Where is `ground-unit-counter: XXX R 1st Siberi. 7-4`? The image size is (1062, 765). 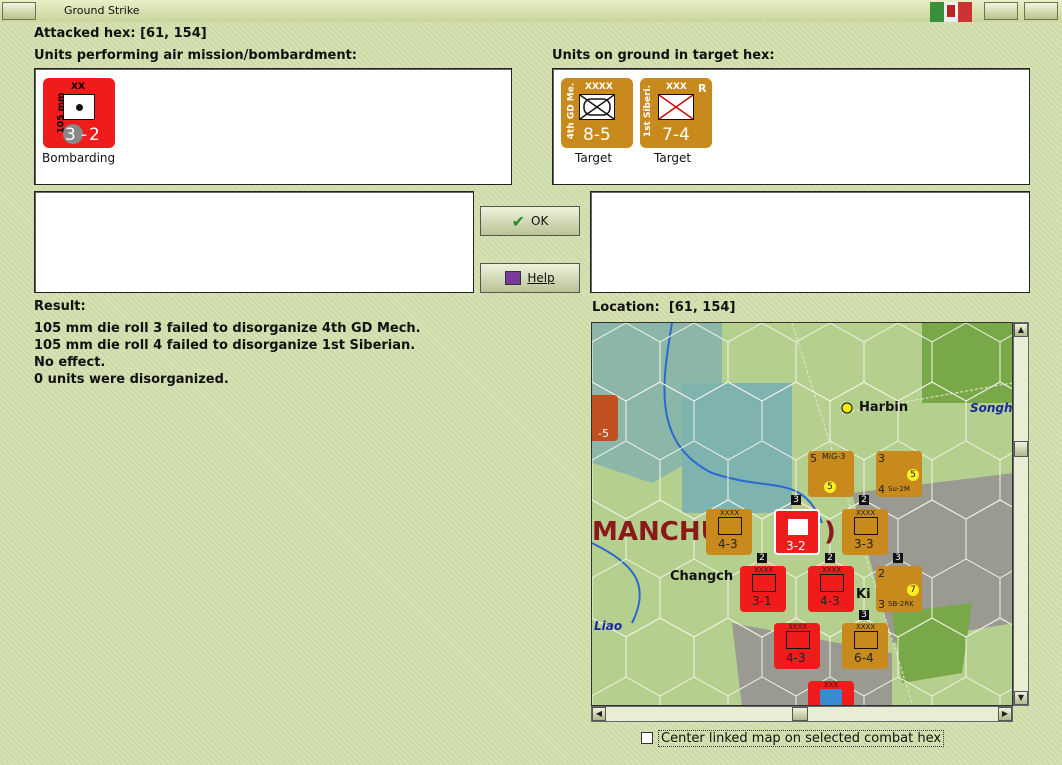 ground-unit-counter: XXX R 1st Siberi. 7-4 is located at coordinates (676, 113).